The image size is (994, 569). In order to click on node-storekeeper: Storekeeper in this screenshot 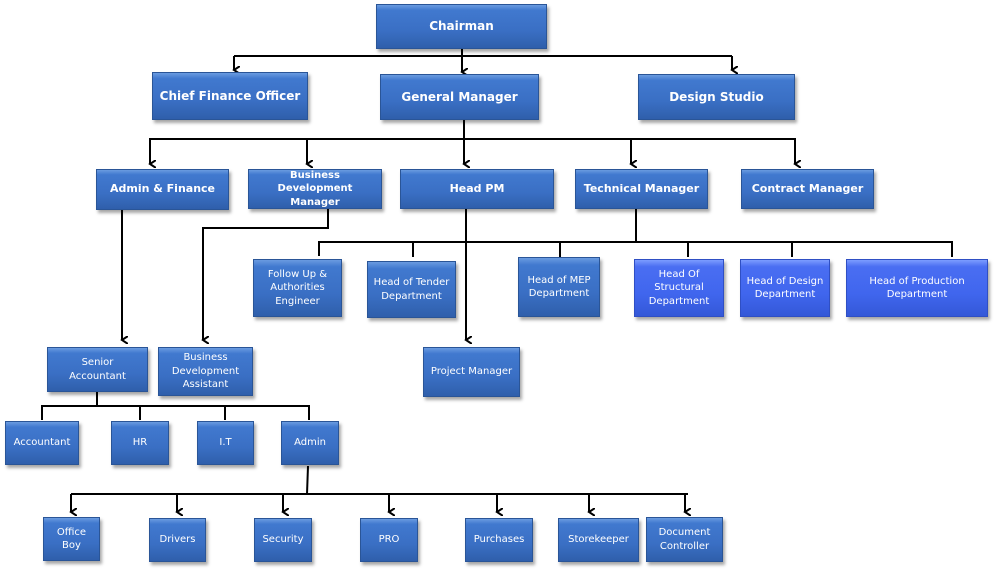, I will do `click(598, 540)`.